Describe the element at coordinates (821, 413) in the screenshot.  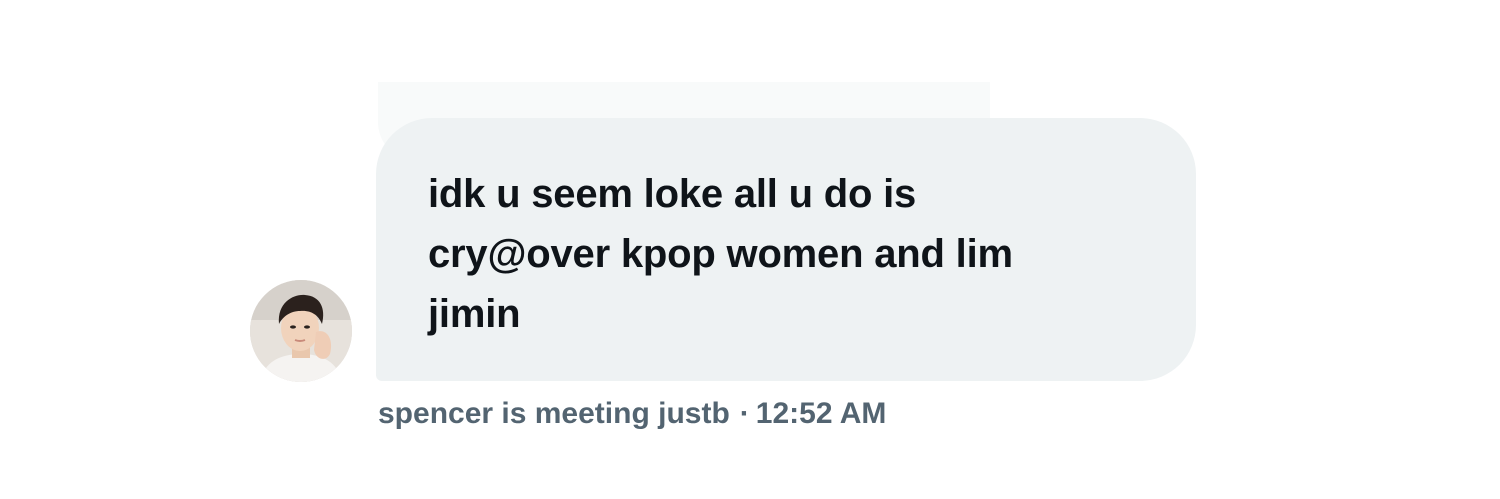
I see `message-time: 12:52 AM` at that location.